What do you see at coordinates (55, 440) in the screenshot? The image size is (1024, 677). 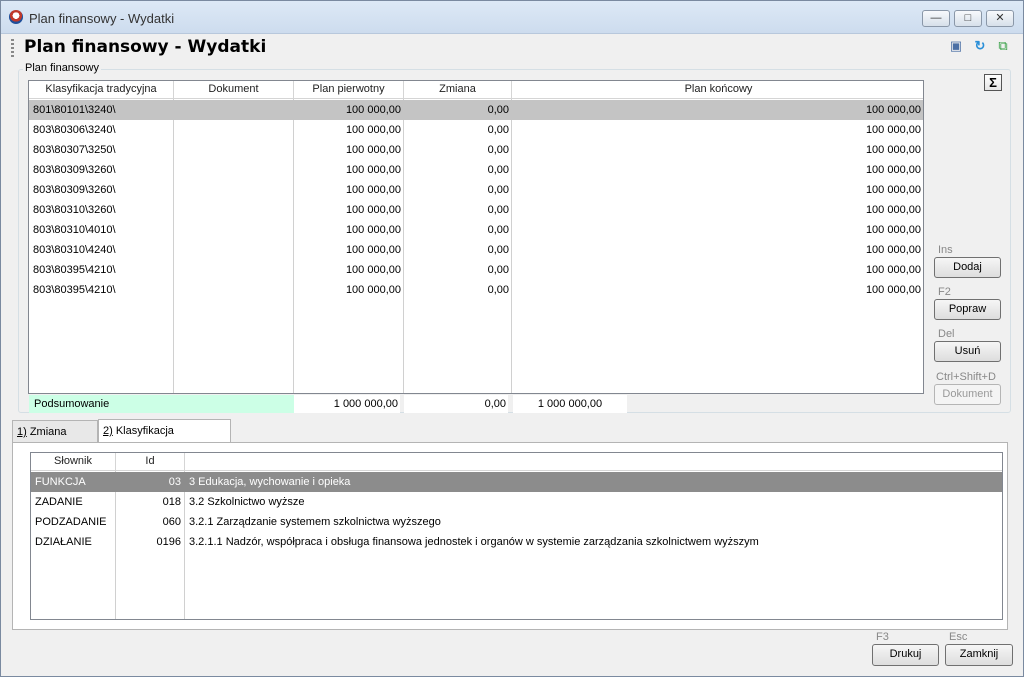 I see `tab-zmiana-planu: 1) Zmiana planu` at bounding box center [55, 440].